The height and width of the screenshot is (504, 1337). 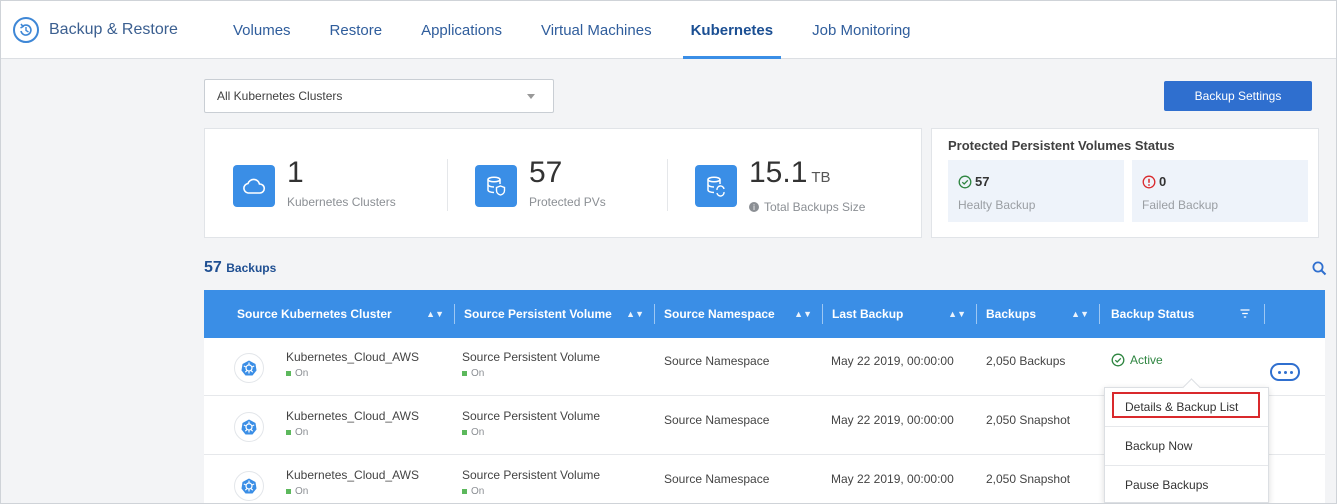 I want to click on namespace-cell: Source Namespace, so click(x=717, y=420).